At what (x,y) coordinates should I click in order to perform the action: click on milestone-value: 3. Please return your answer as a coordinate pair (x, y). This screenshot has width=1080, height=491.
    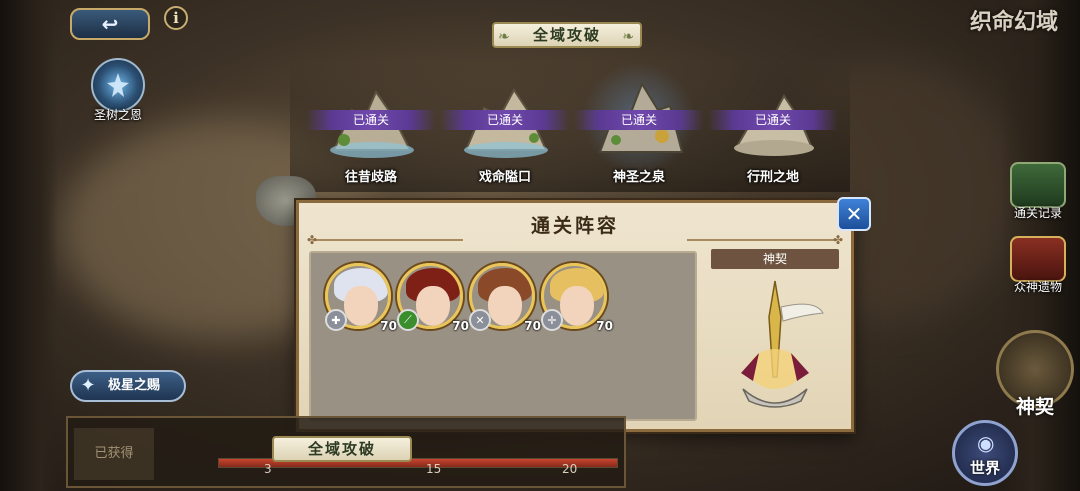
    Looking at the image, I should click on (268, 469).